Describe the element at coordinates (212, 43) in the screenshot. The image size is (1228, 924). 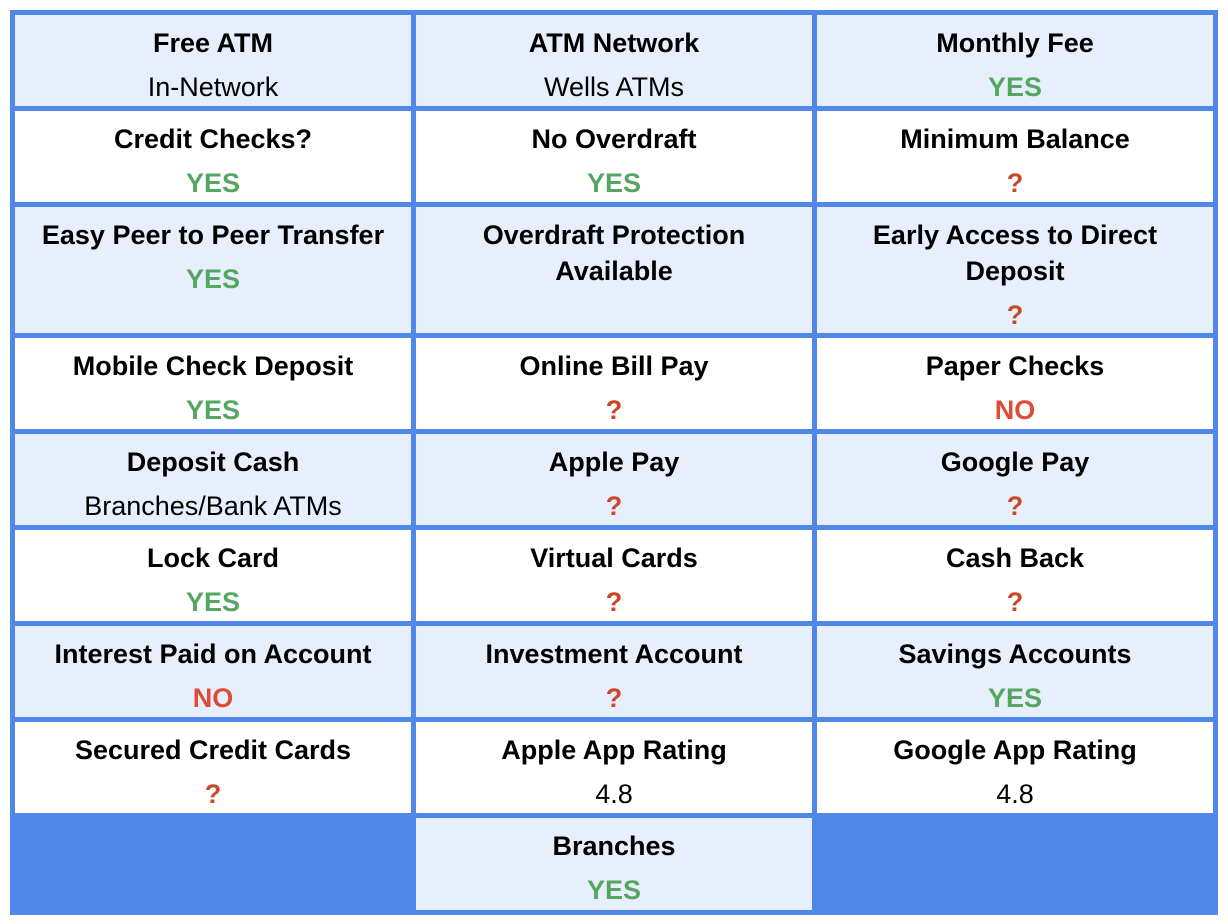
I see `feature-label: Free ATM` at that location.